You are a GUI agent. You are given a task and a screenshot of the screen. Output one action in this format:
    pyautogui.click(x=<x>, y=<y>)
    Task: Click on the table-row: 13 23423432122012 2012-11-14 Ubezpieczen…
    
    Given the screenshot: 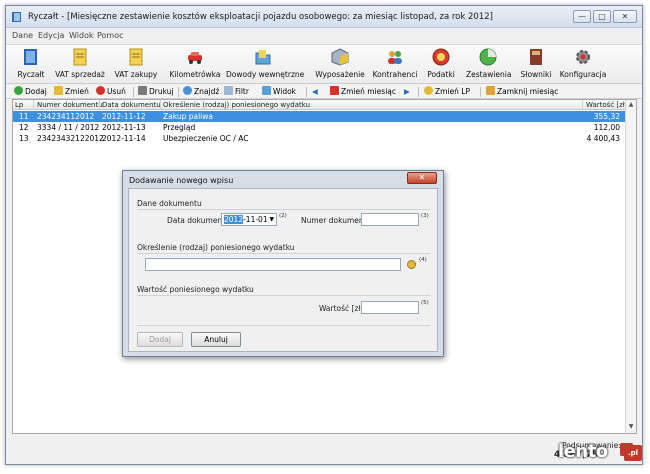 What is the action you would take?
    pyautogui.click(x=319, y=138)
    